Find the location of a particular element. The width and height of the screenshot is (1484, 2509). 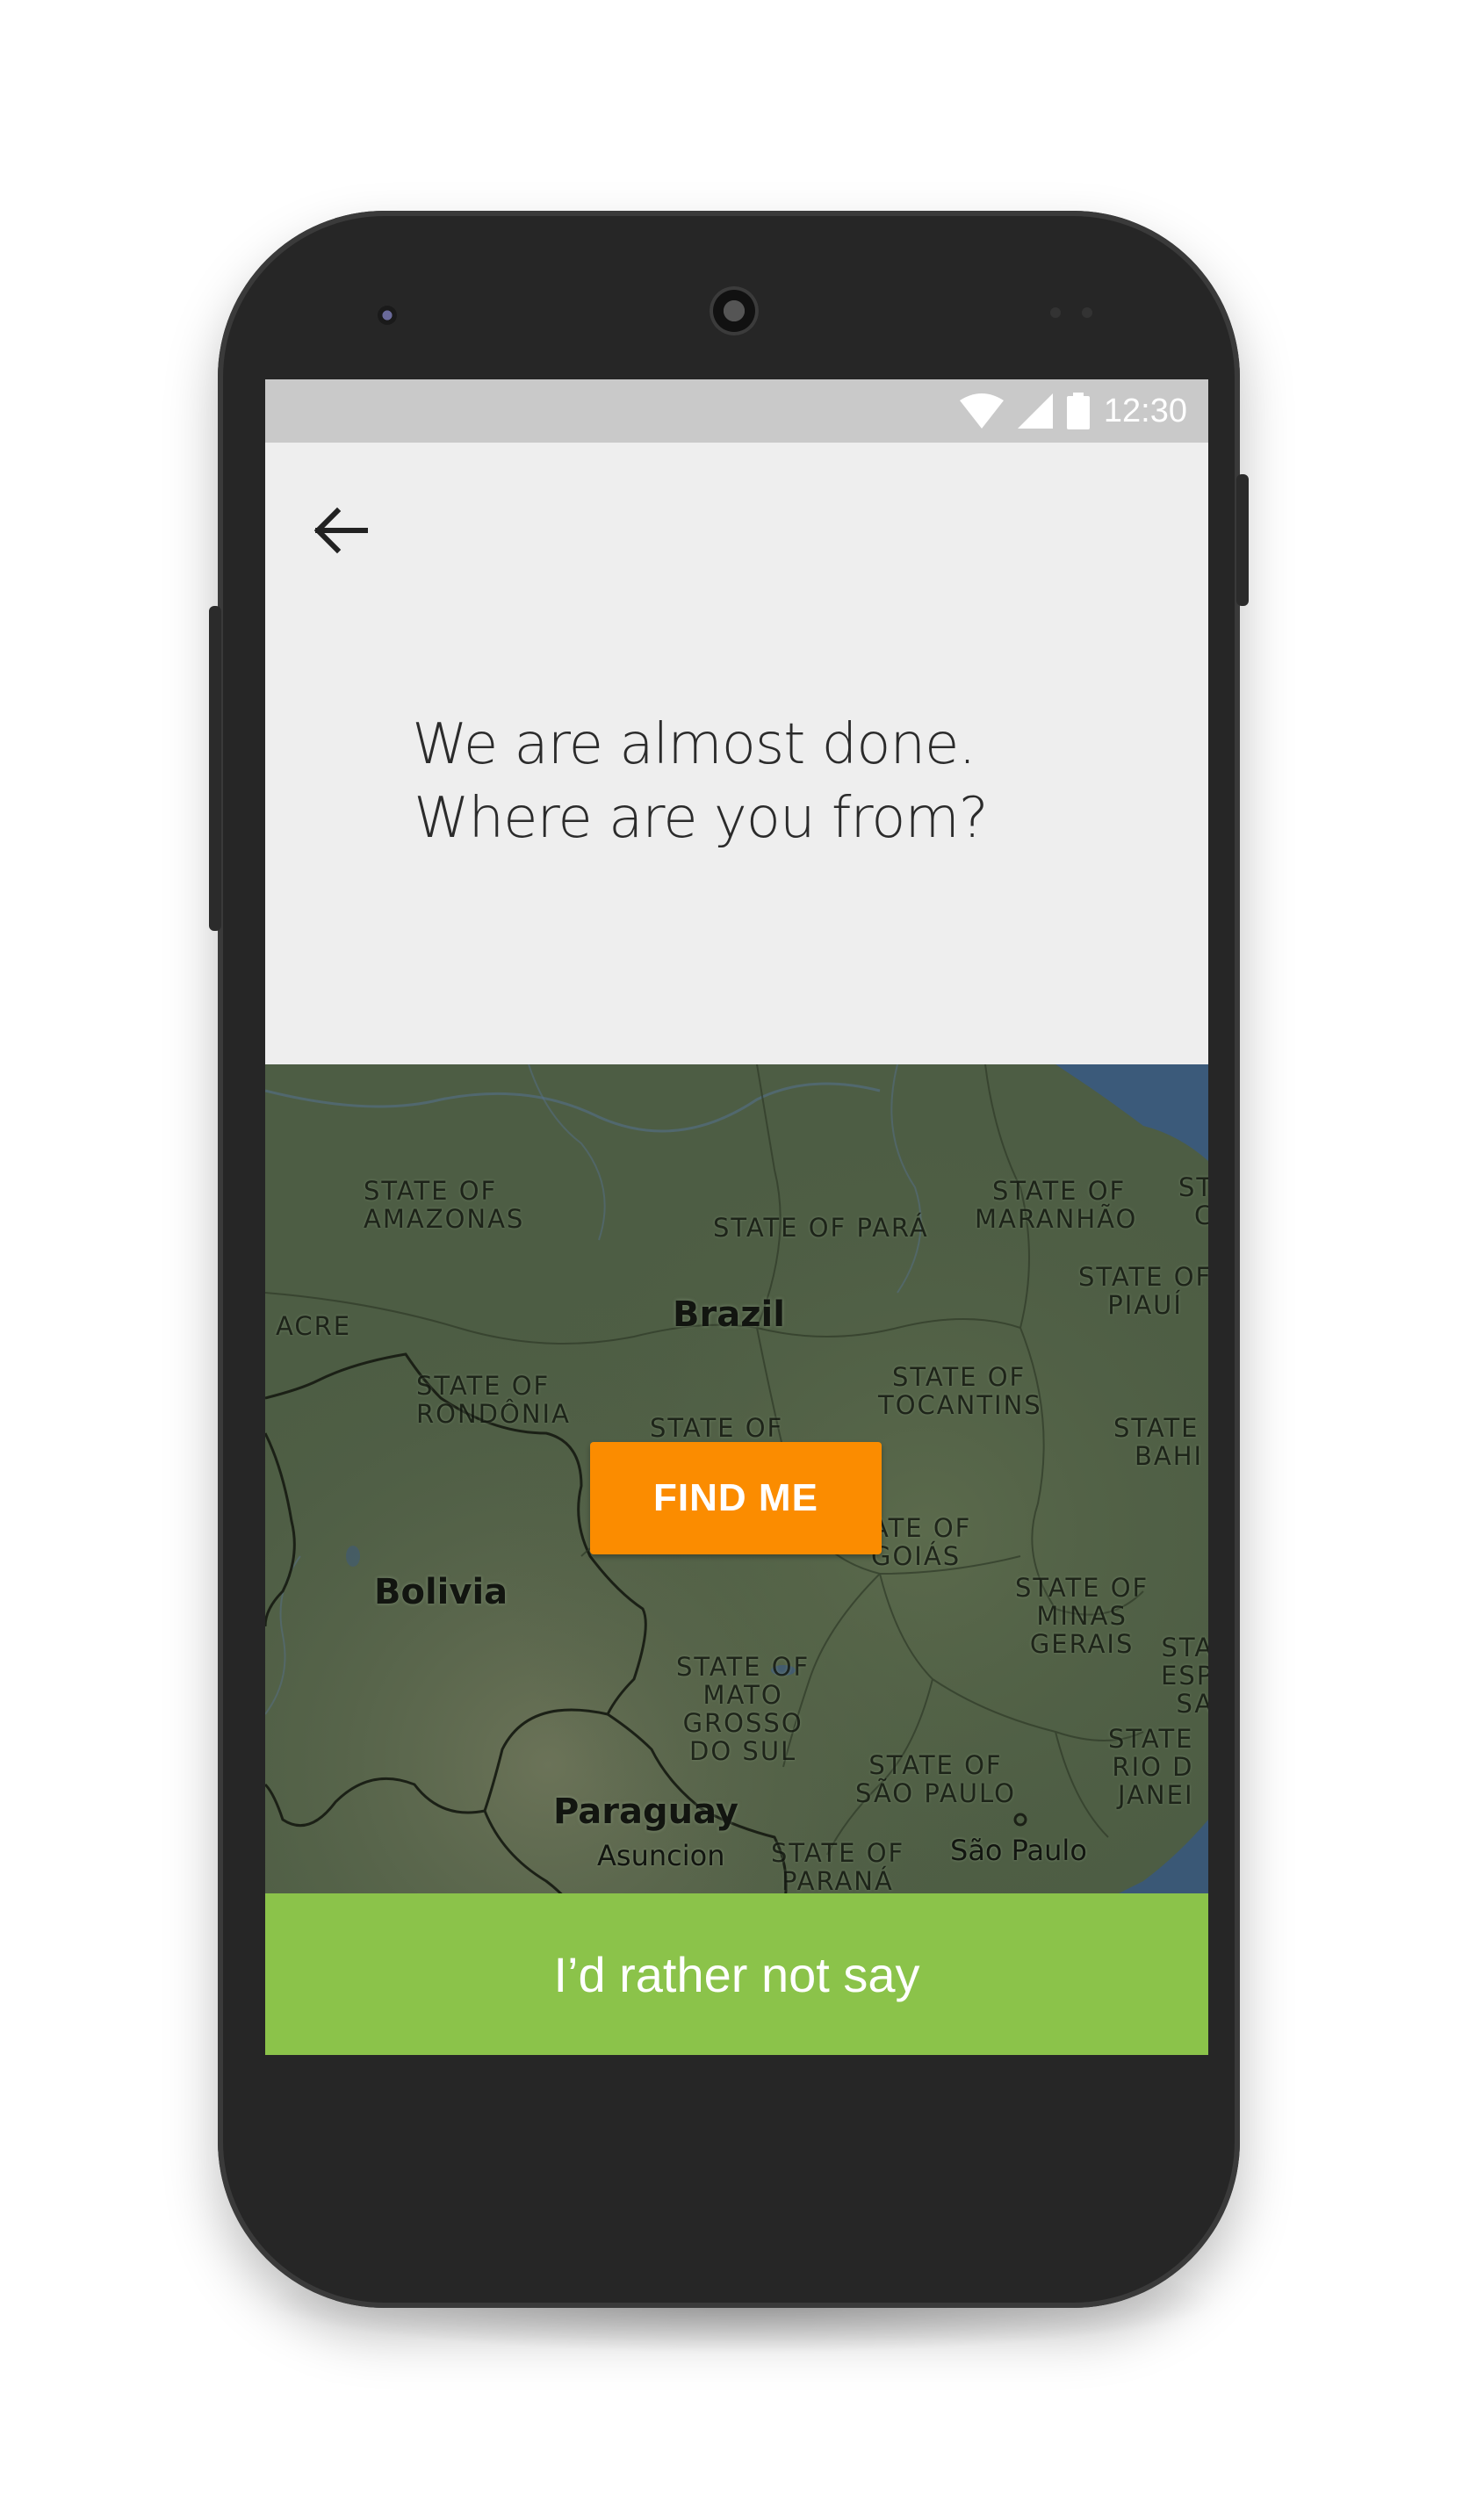

light-sensor is located at coordinates (1087, 312).